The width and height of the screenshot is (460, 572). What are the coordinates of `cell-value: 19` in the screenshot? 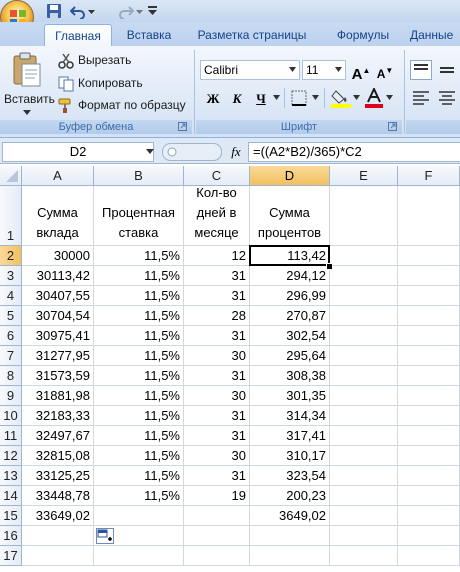 It's located at (217, 496).